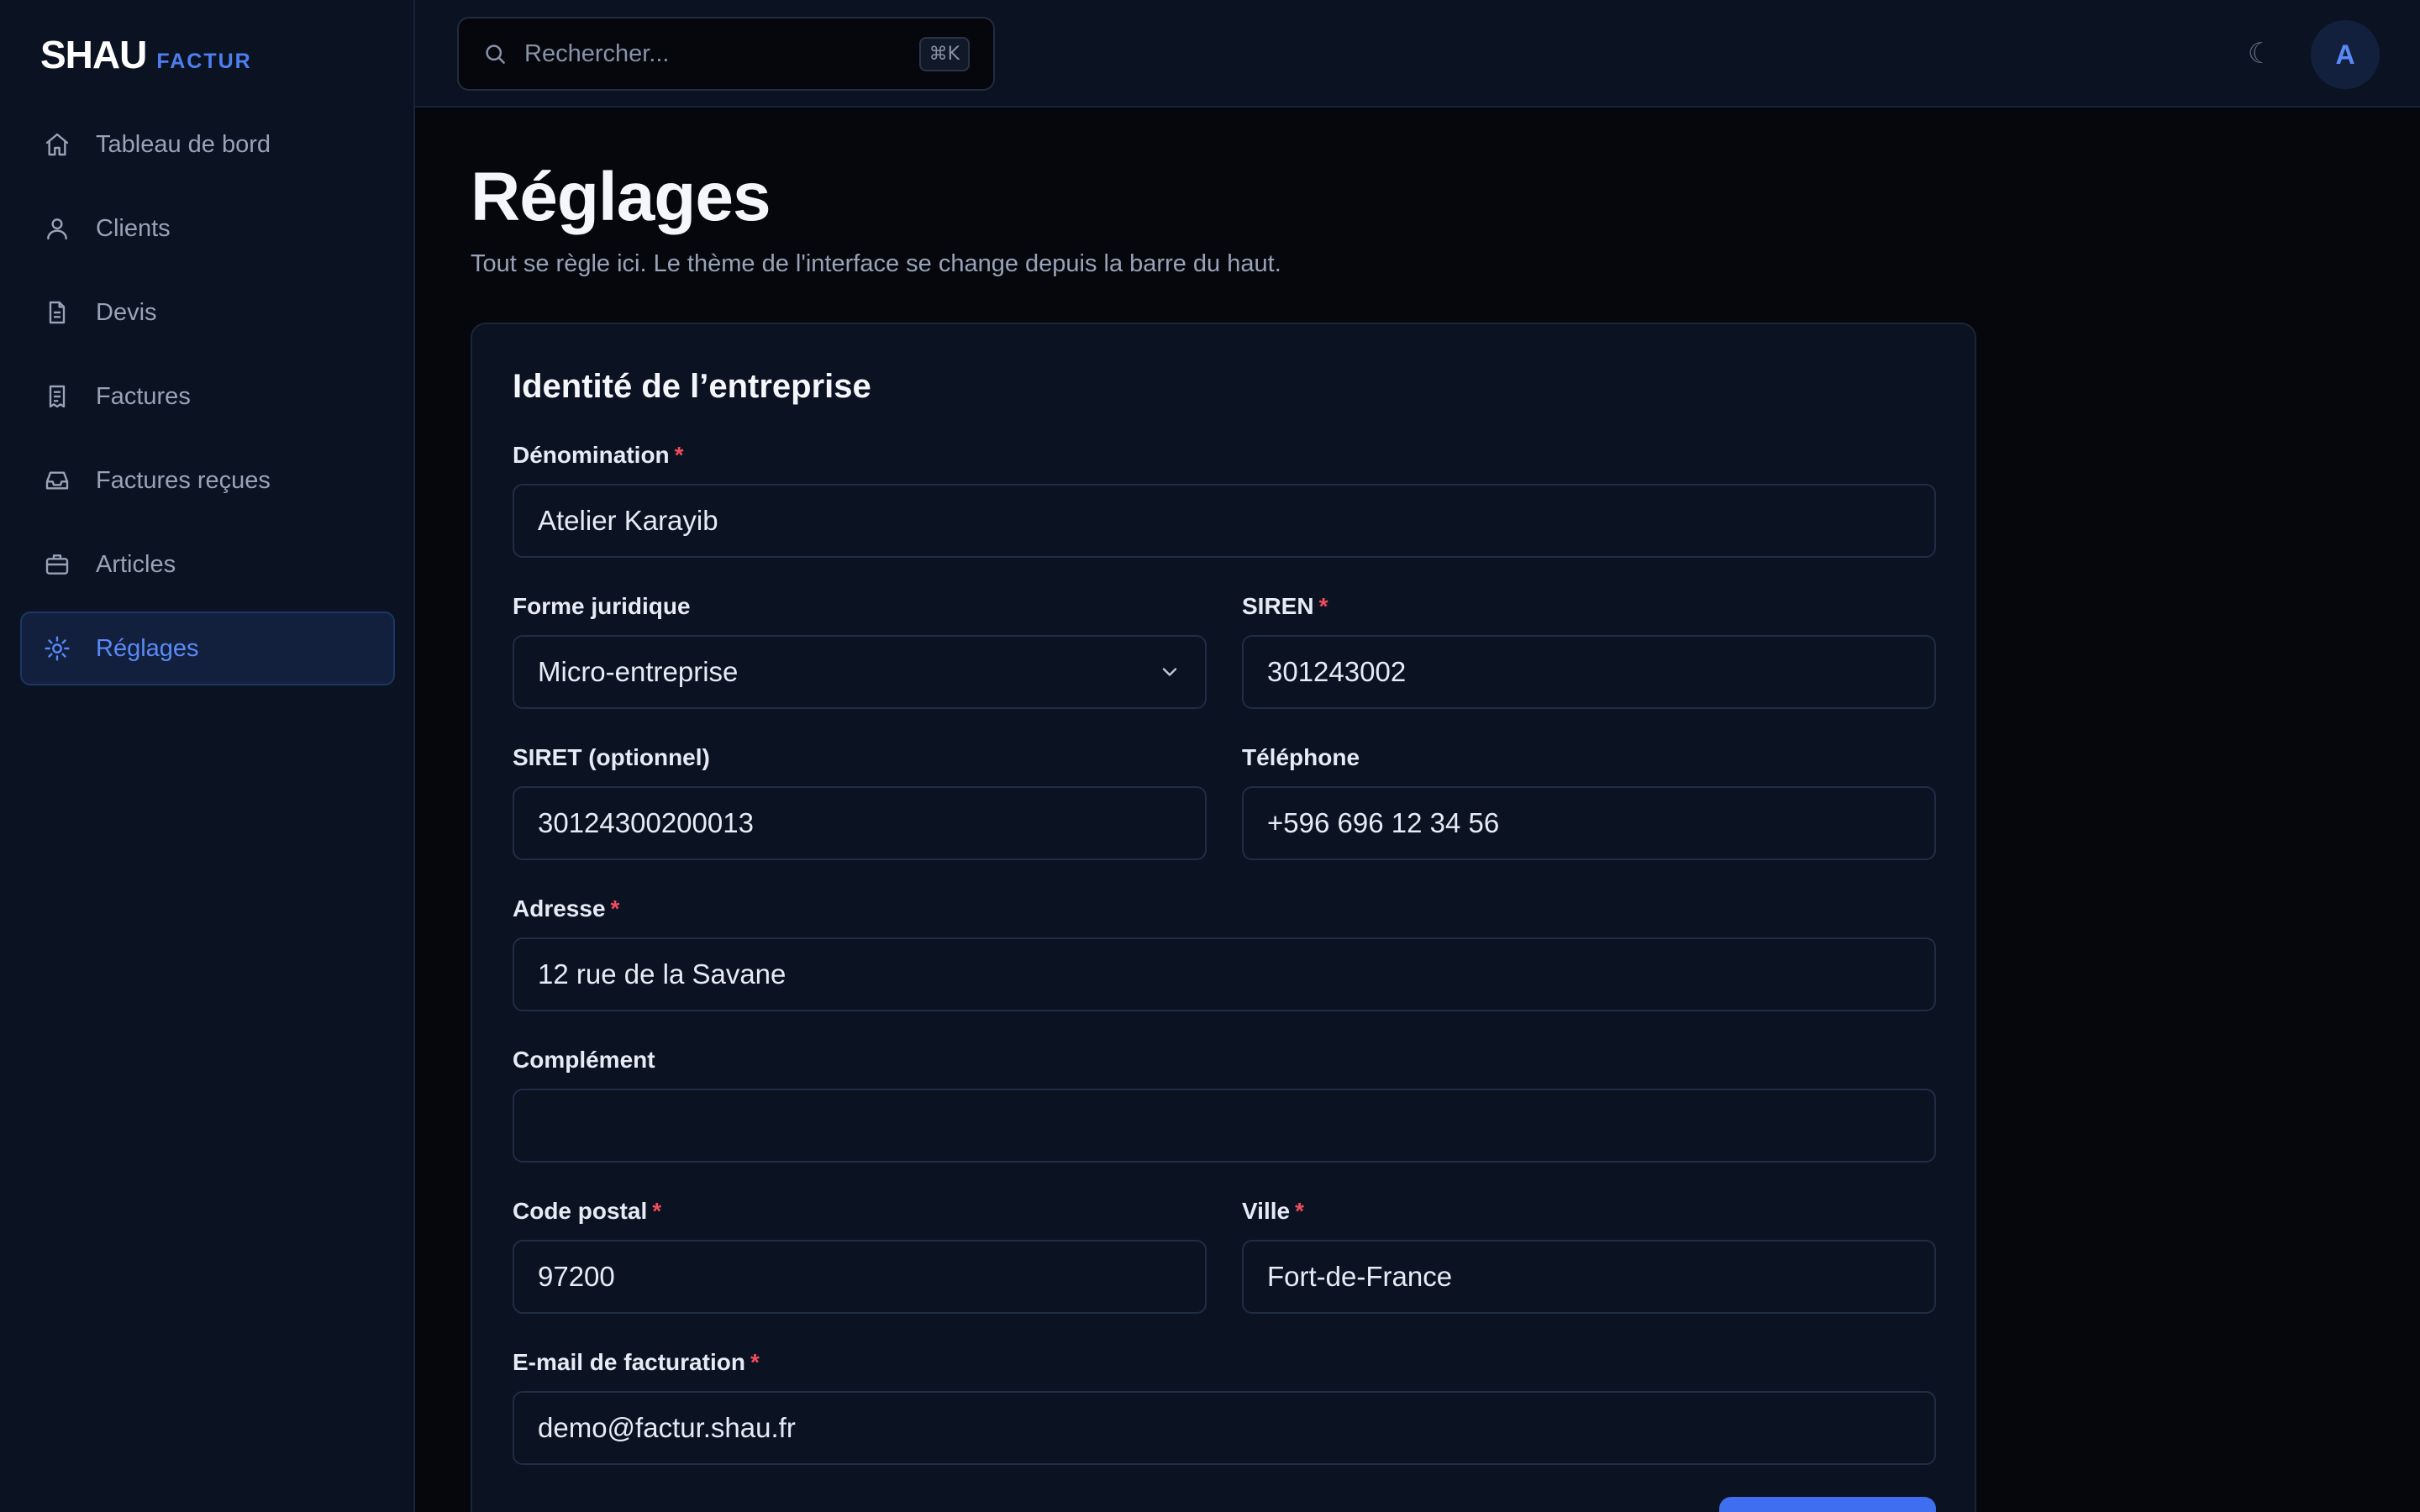 The width and height of the screenshot is (2420, 1512). I want to click on telephone-input, so click(1589, 823).